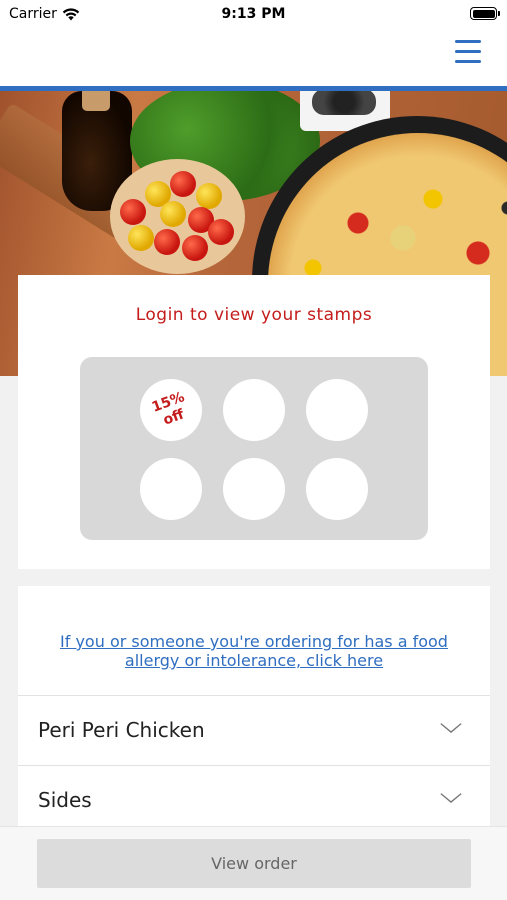  I want to click on tomato-bowl, so click(177, 216).